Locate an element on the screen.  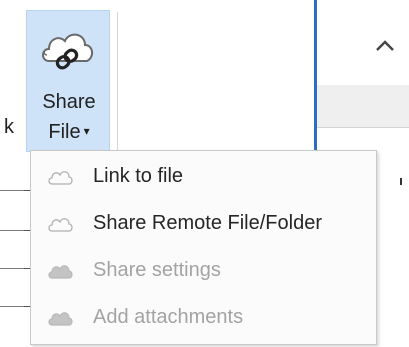
share-file-label-line1: Share is located at coordinates (69, 102).